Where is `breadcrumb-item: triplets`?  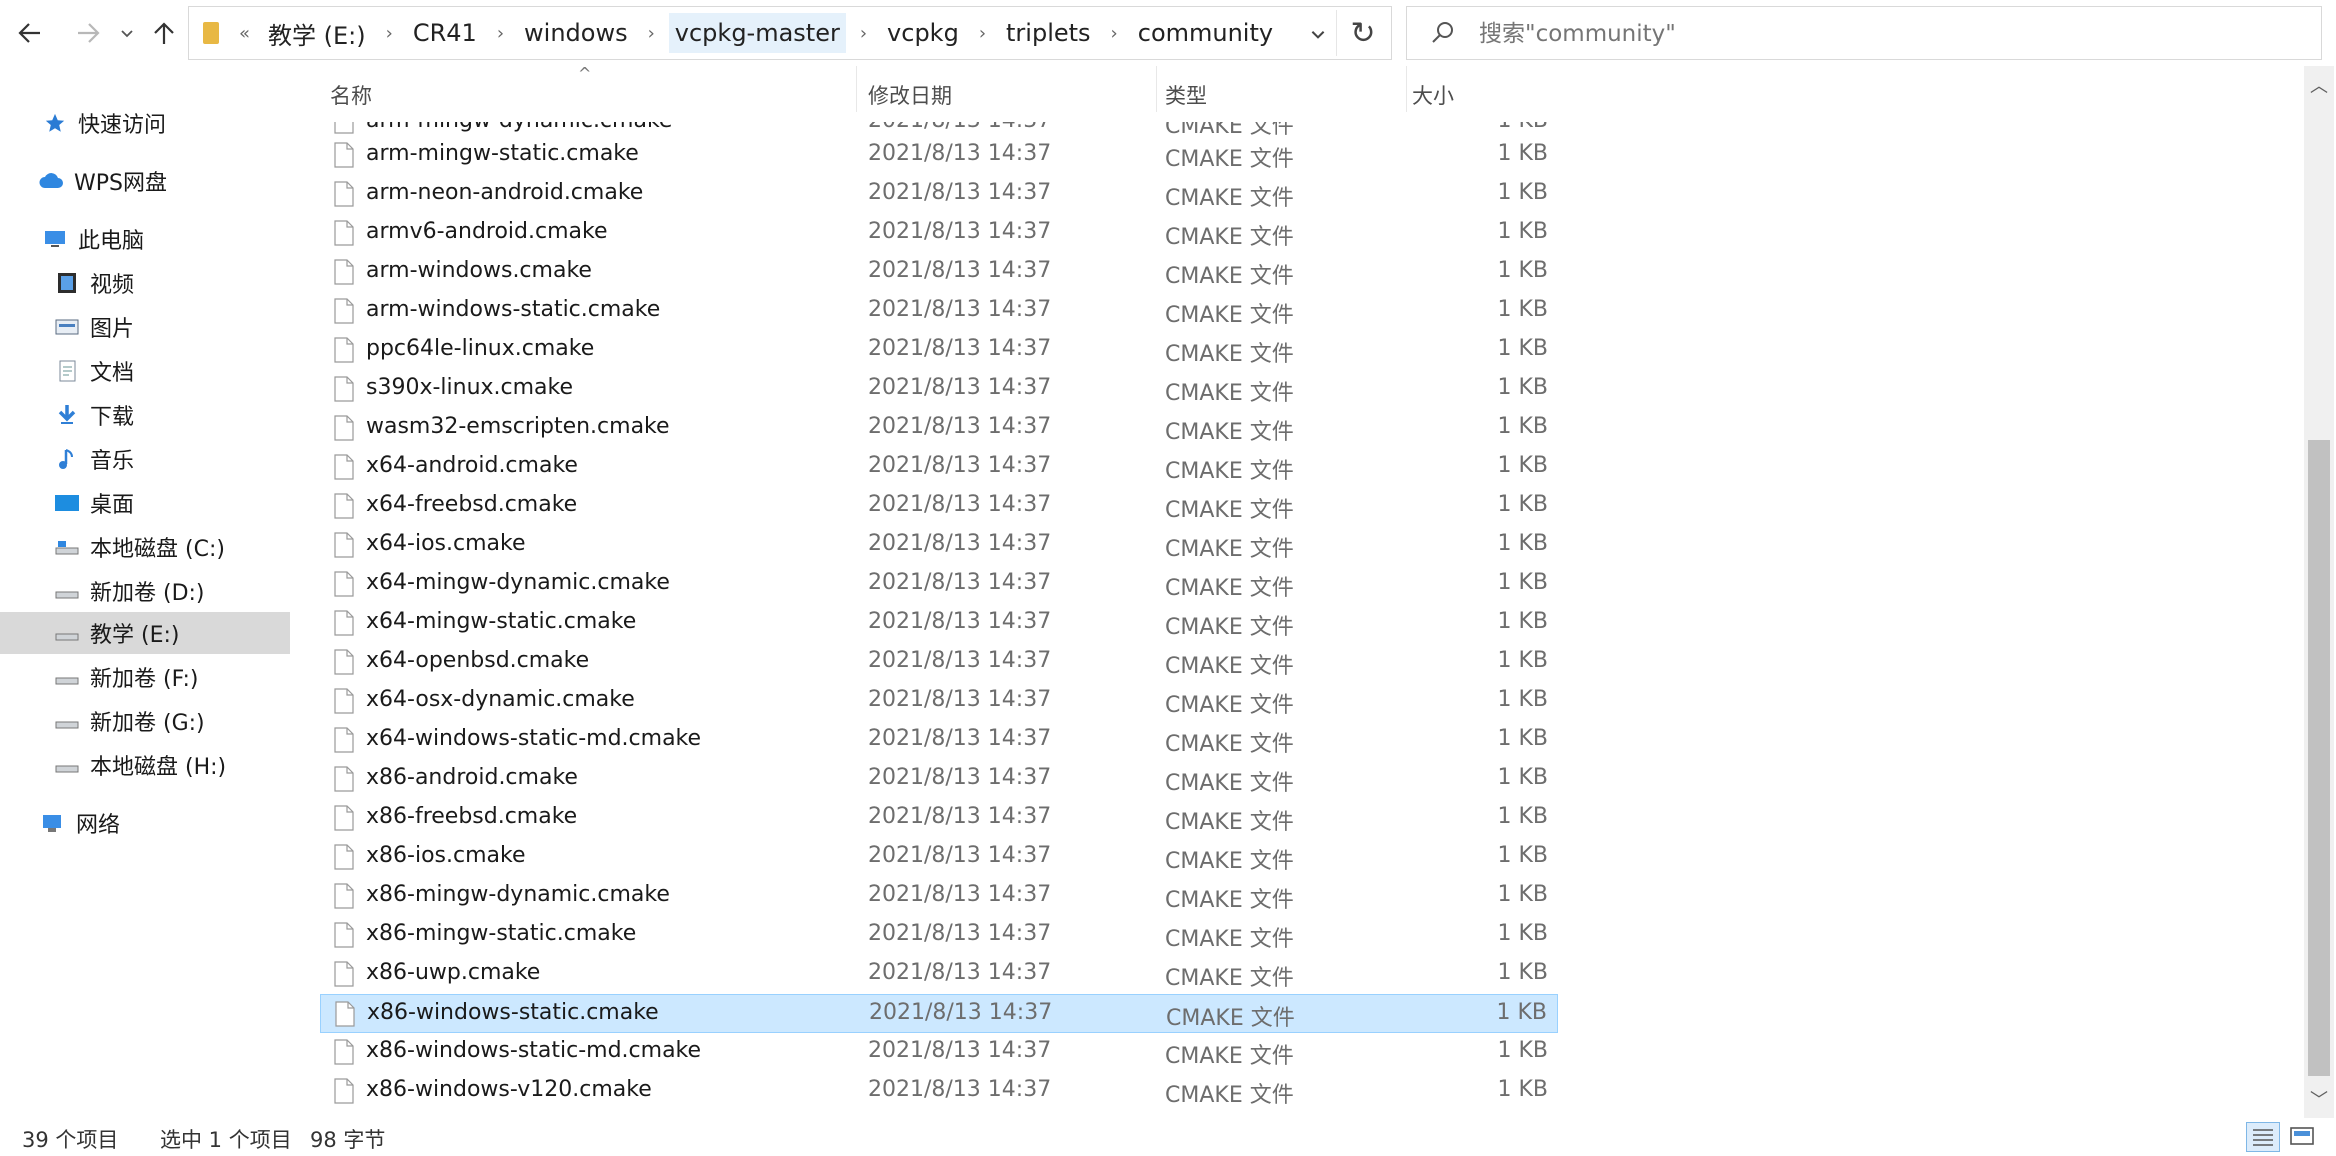
breadcrumb-item: triplets is located at coordinates (1048, 33).